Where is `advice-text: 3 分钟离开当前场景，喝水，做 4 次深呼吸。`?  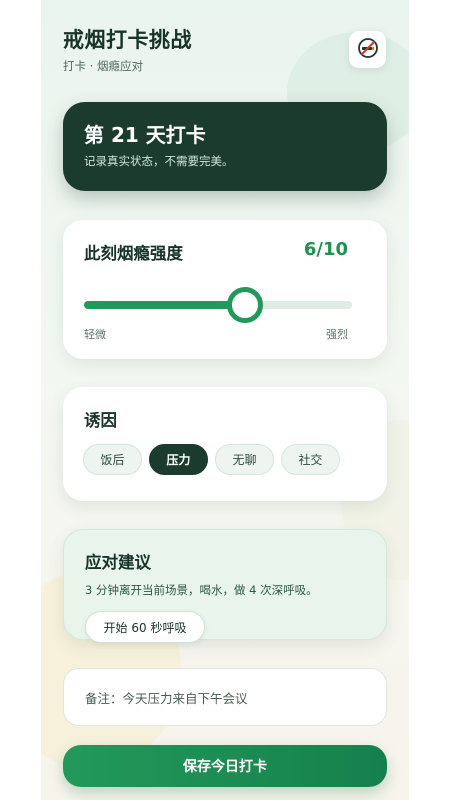 advice-text: 3 分钟离开当前场景，喝水，做 4 次深呼吸。 is located at coordinates (201, 590).